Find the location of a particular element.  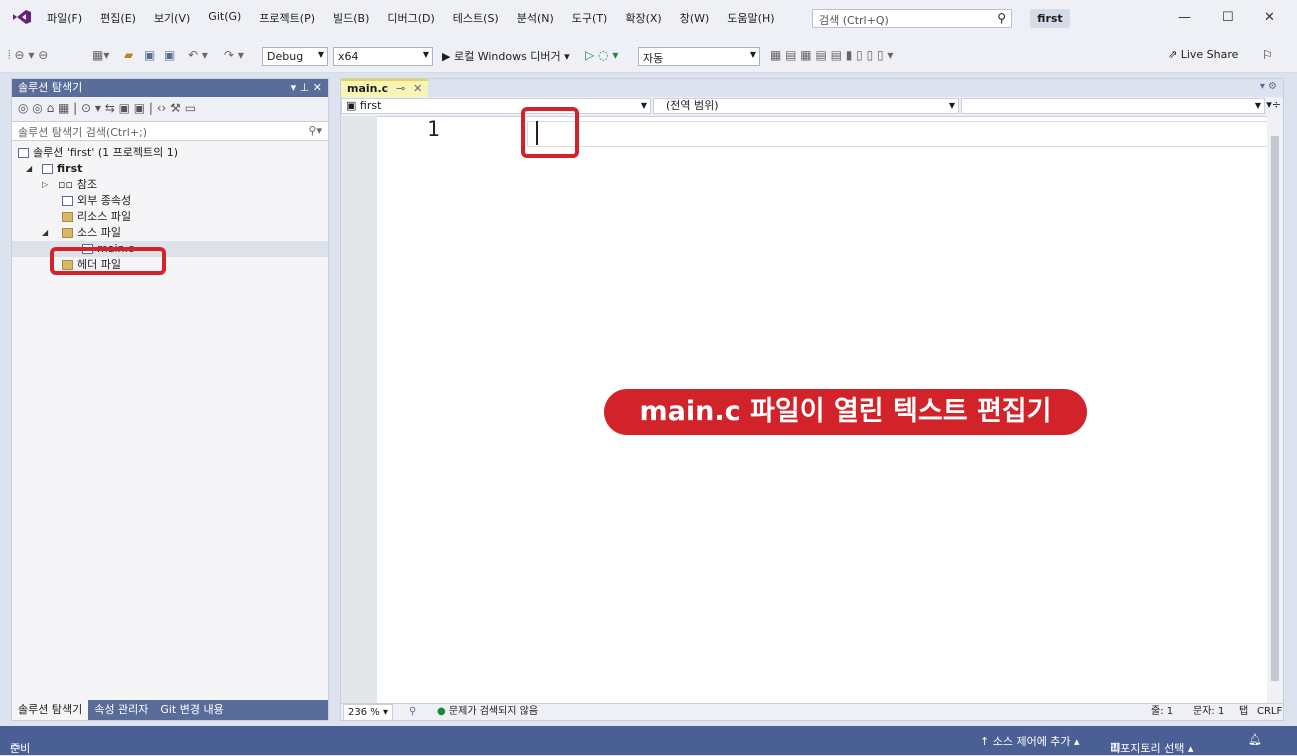

tab-git-changes: Git 변경 내용 is located at coordinates (191, 710).